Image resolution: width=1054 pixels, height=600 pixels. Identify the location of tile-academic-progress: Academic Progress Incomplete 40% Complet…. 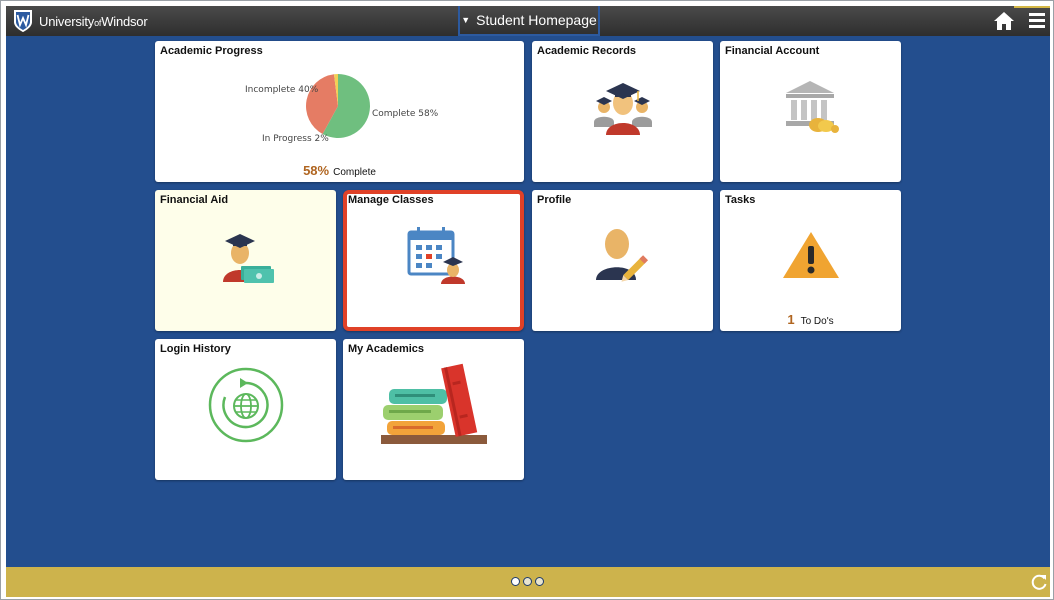
(339, 111).